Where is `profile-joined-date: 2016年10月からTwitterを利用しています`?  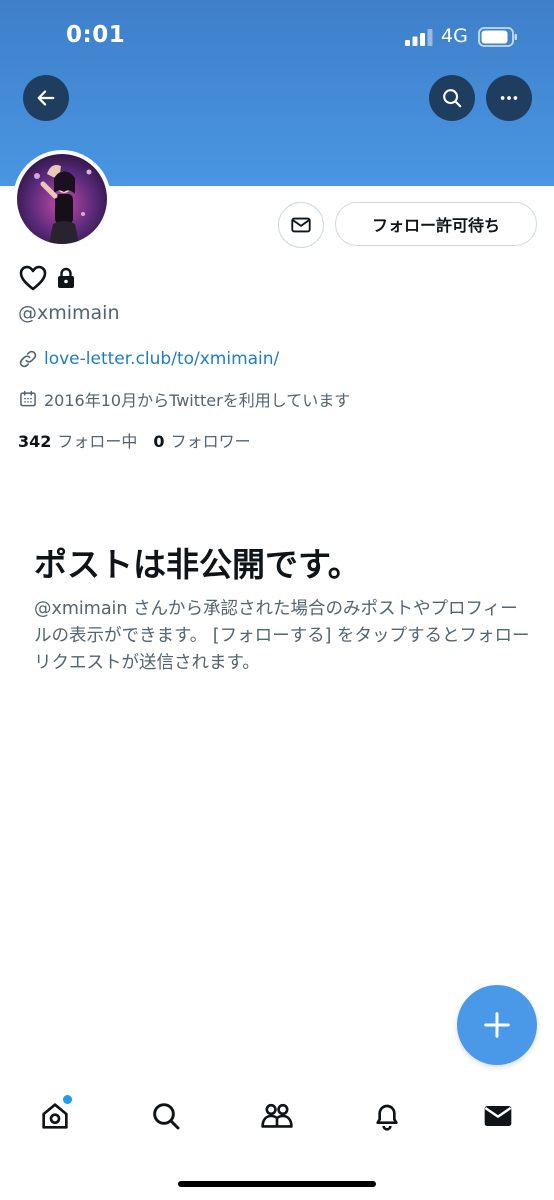 profile-joined-date: 2016年10月からTwitterを利用しています is located at coordinates (184, 399).